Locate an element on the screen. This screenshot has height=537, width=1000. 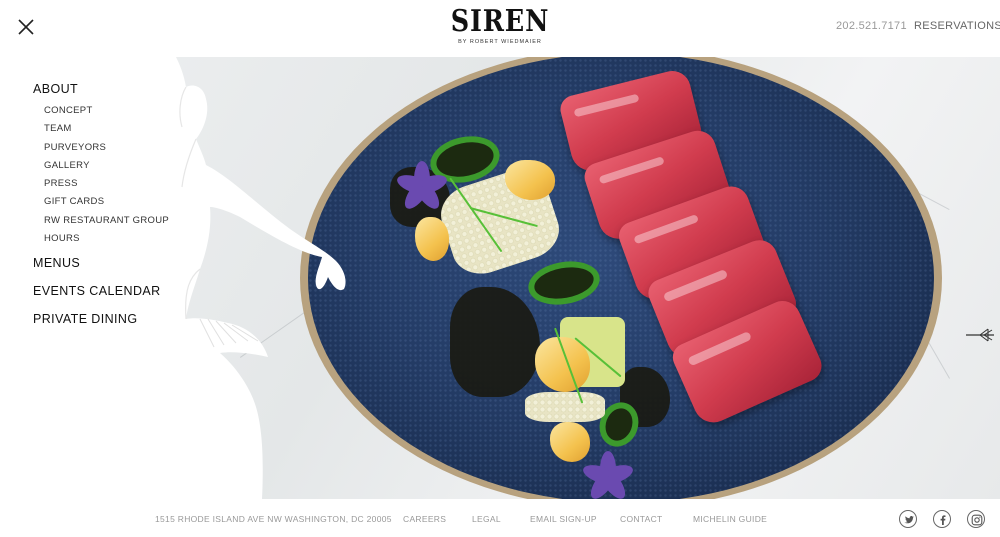
nav-gallery: GALLERY is located at coordinates (113, 166).